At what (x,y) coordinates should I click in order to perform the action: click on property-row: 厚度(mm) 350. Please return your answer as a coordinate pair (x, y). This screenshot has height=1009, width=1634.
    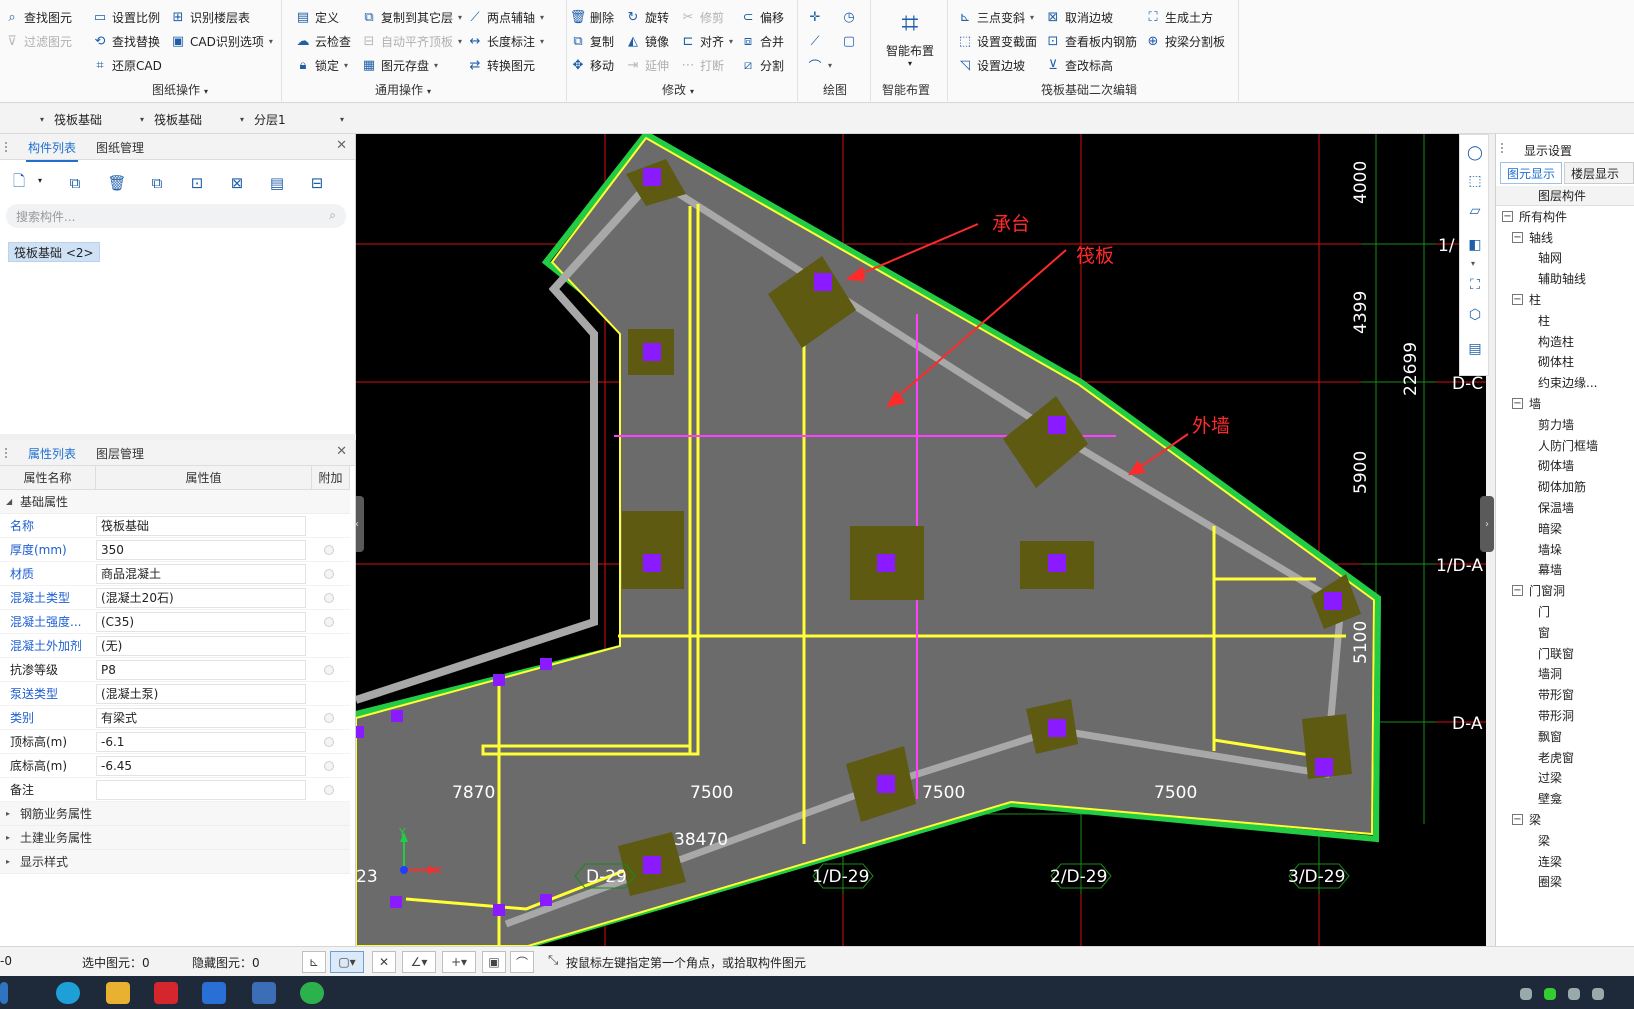
    Looking at the image, I should click on (175, 550).